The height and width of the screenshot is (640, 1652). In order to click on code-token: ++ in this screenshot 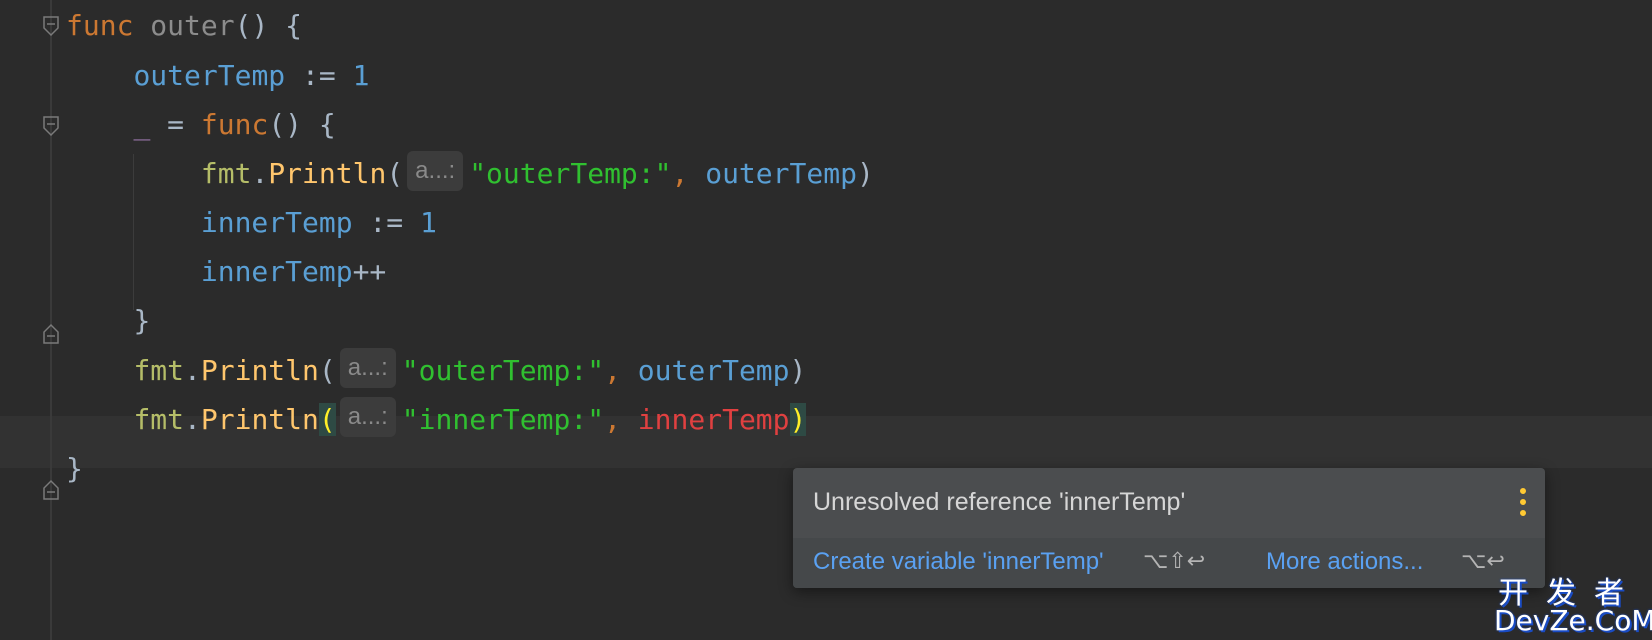, I will do `click(369, 271)`.